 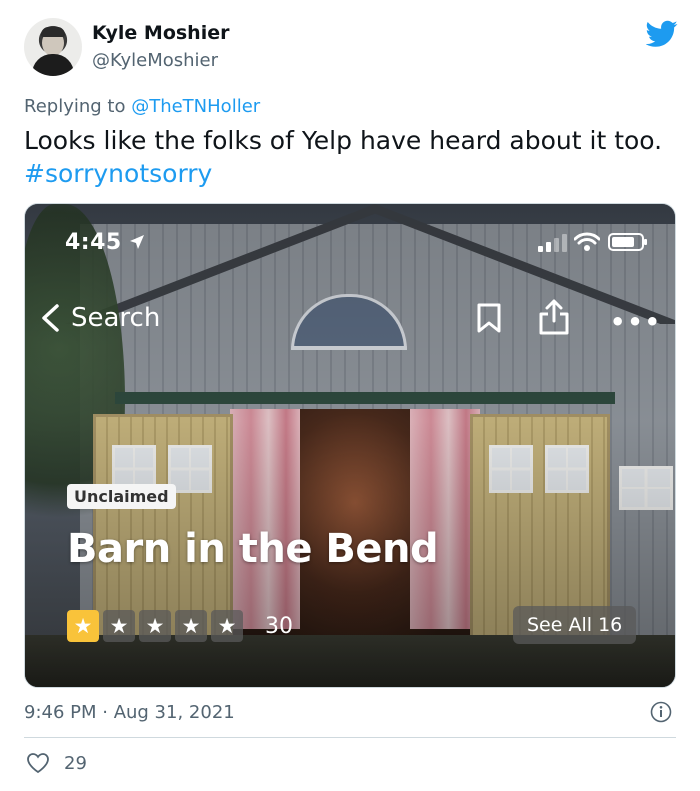 I want to click on battery-icon, so click(x=627, y=242).